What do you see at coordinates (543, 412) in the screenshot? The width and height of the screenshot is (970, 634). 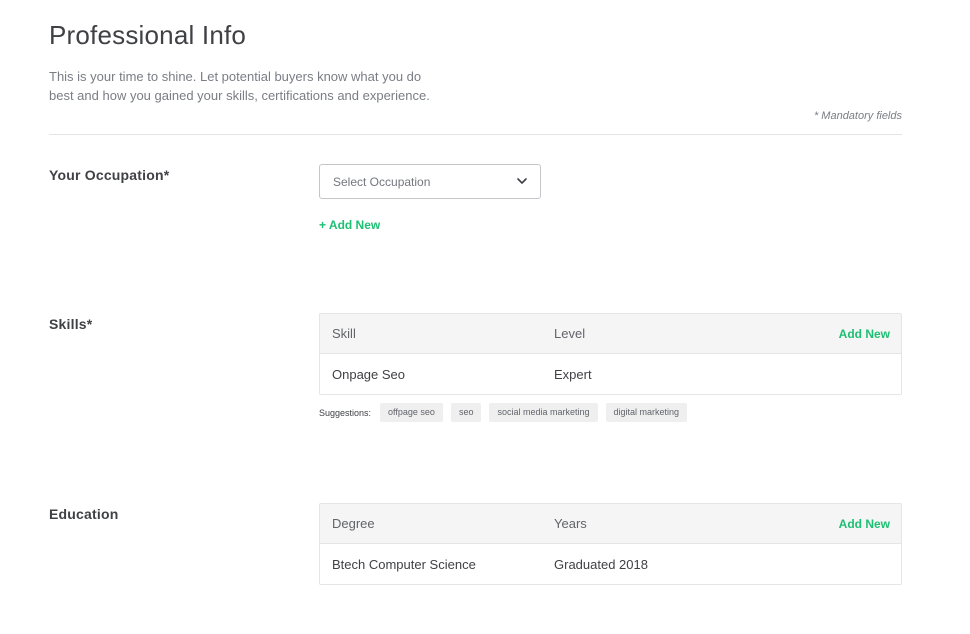 I see `suggestion-chip: social media marketing` at bounding box center [543, 412].